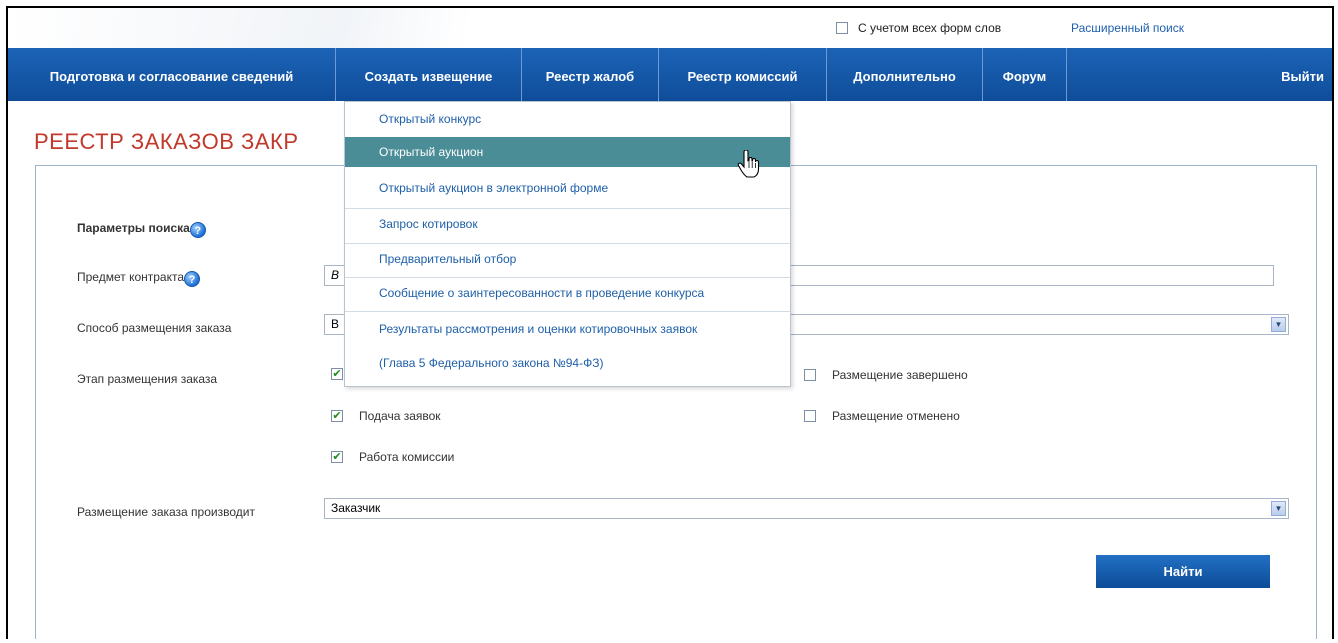 The image size is (1338, 643). What do you see at coordinates (748, 164) in the screenshot?
I see `hand-pointer-icon` at bounding box center [748, 164].